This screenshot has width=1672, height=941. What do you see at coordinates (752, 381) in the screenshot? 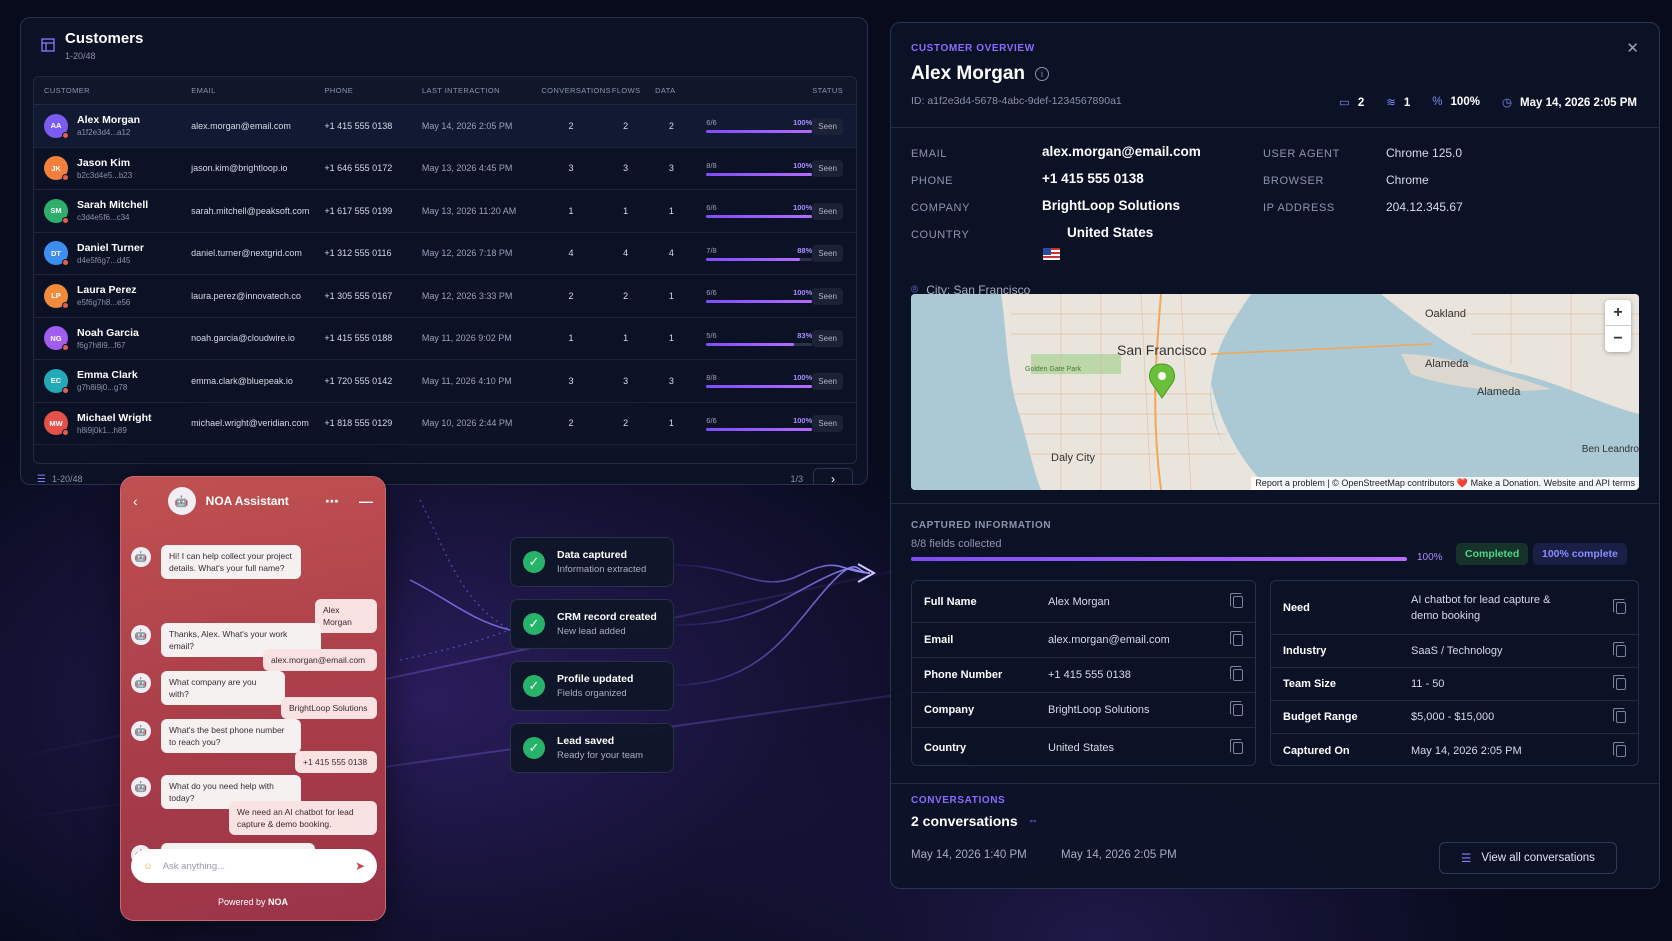
I see `data-progress: 8/8 100%` at bounding box center [752, 381].